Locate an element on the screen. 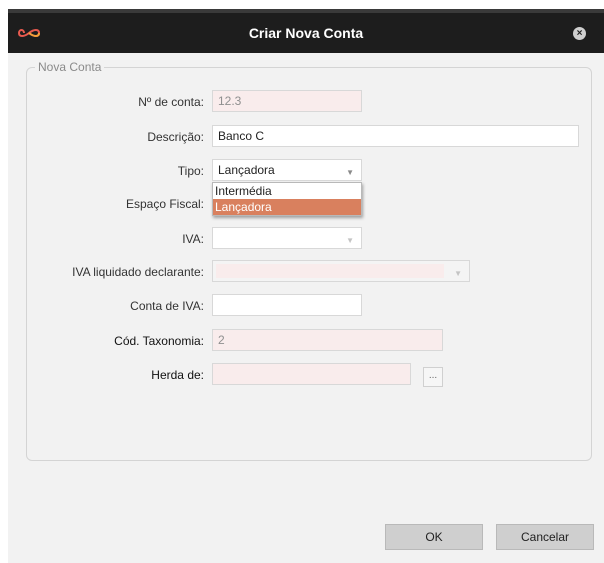 This screenshot has width=604, height=563. numero-conta-field: 12.3 is located at coordinates (287, 101).